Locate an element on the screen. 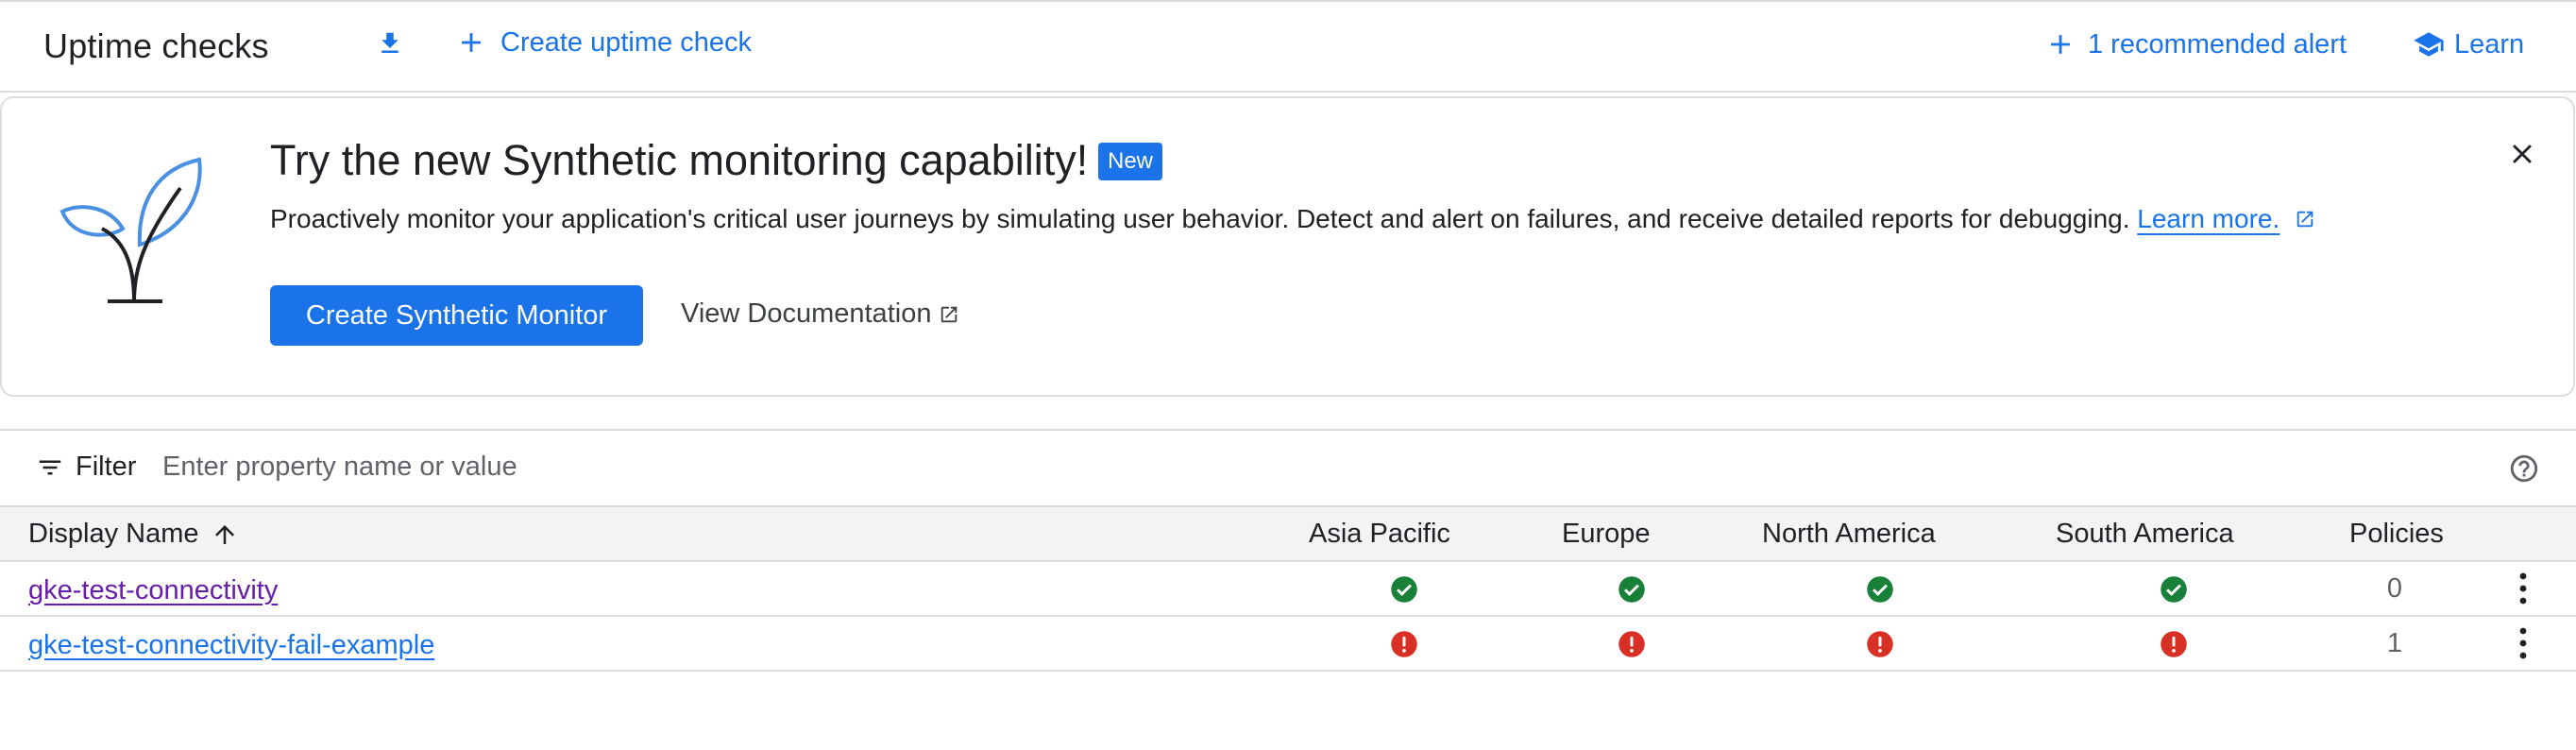 This screenshot has width=2576, height=750. download-icon is located at coordinates (389, 42).